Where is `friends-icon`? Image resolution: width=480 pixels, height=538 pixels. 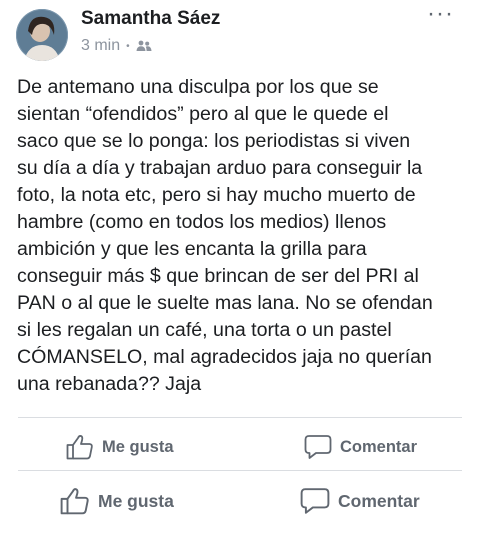 friends-icon is located at coordinates (144, 45).